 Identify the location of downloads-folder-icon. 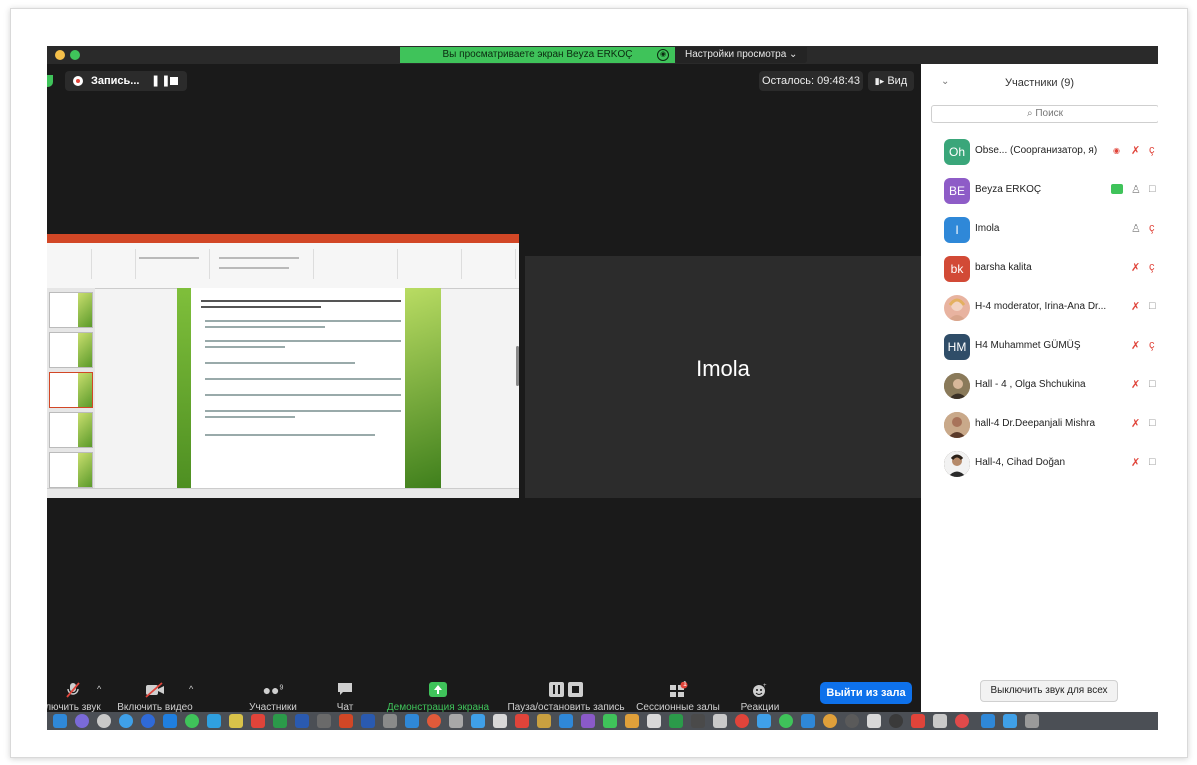
(988, 721).